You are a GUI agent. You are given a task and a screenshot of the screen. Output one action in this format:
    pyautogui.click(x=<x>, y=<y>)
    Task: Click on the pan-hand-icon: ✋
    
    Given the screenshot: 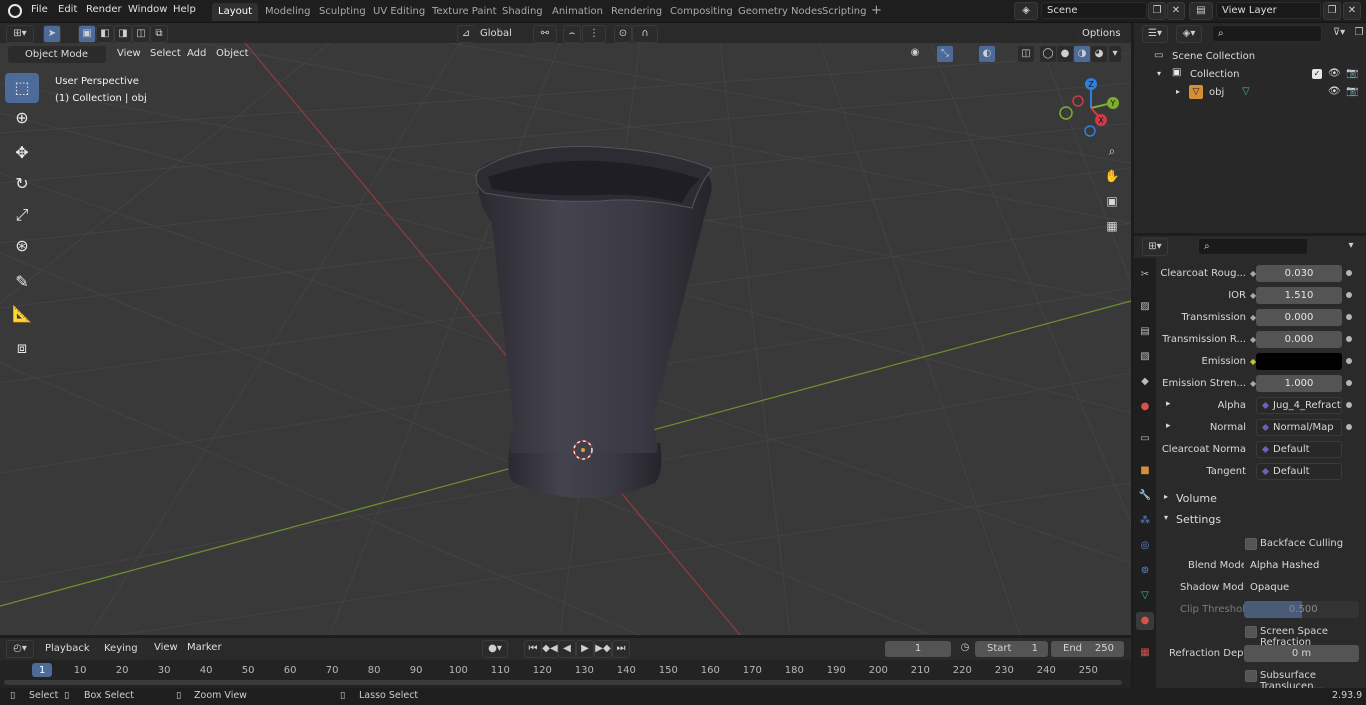 What is the action you would take?
    pyautogui.click(x=1112, y=176)
    